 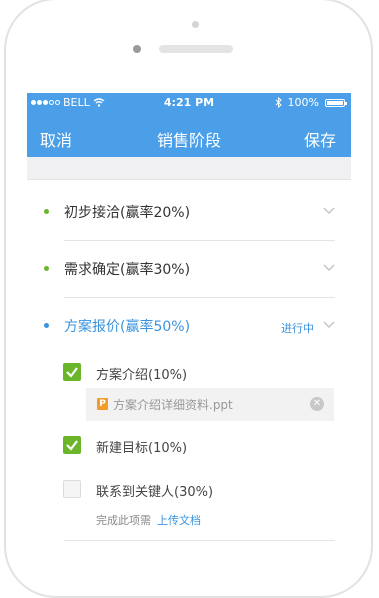 I want to click on bluetooth-icon, so click(x=278, y=102).